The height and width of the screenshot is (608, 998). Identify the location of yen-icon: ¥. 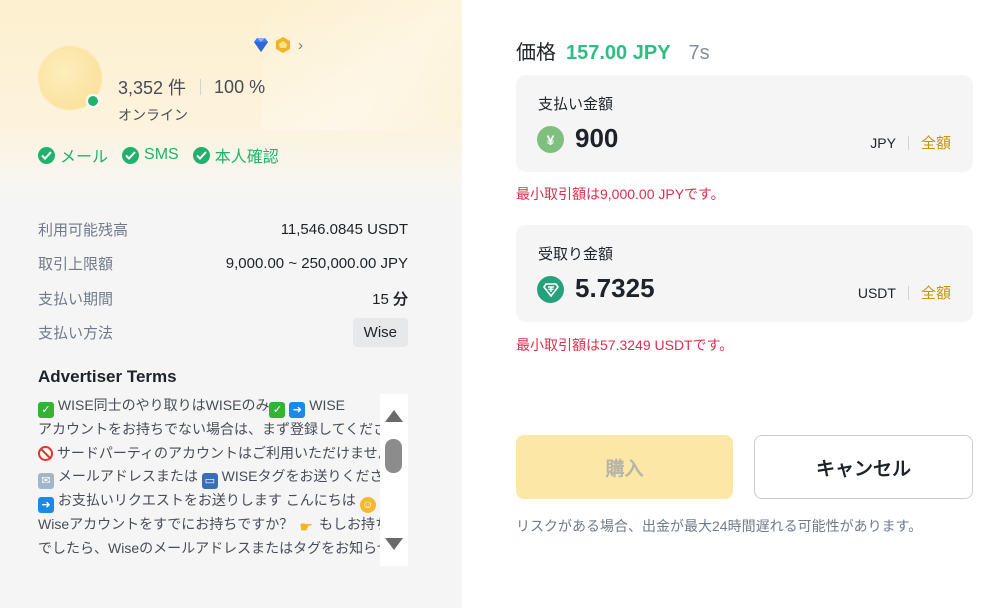
(550, 139).